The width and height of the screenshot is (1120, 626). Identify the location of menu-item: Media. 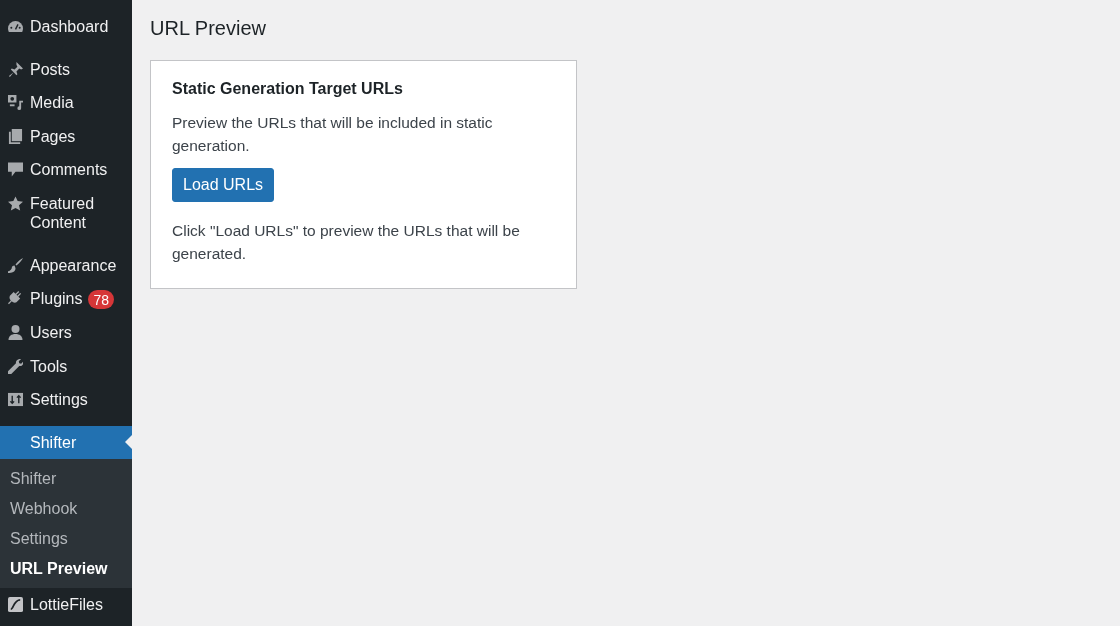
(66, 103).